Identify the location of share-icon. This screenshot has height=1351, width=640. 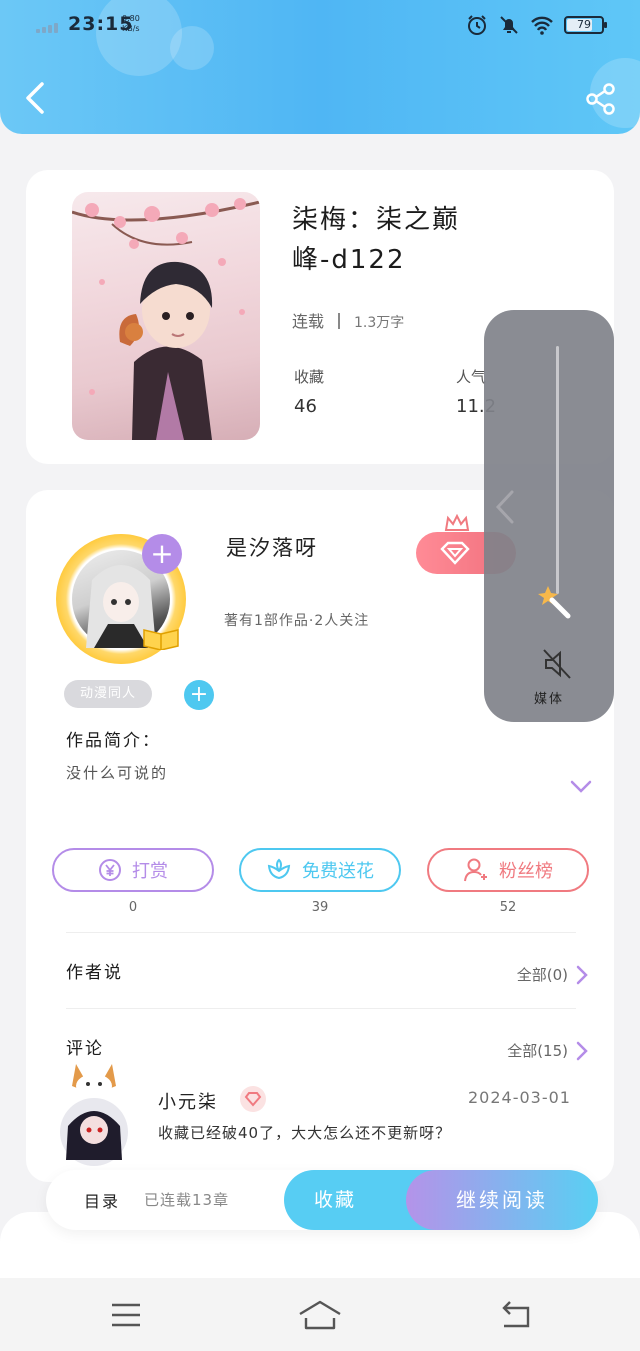
(600, 99).